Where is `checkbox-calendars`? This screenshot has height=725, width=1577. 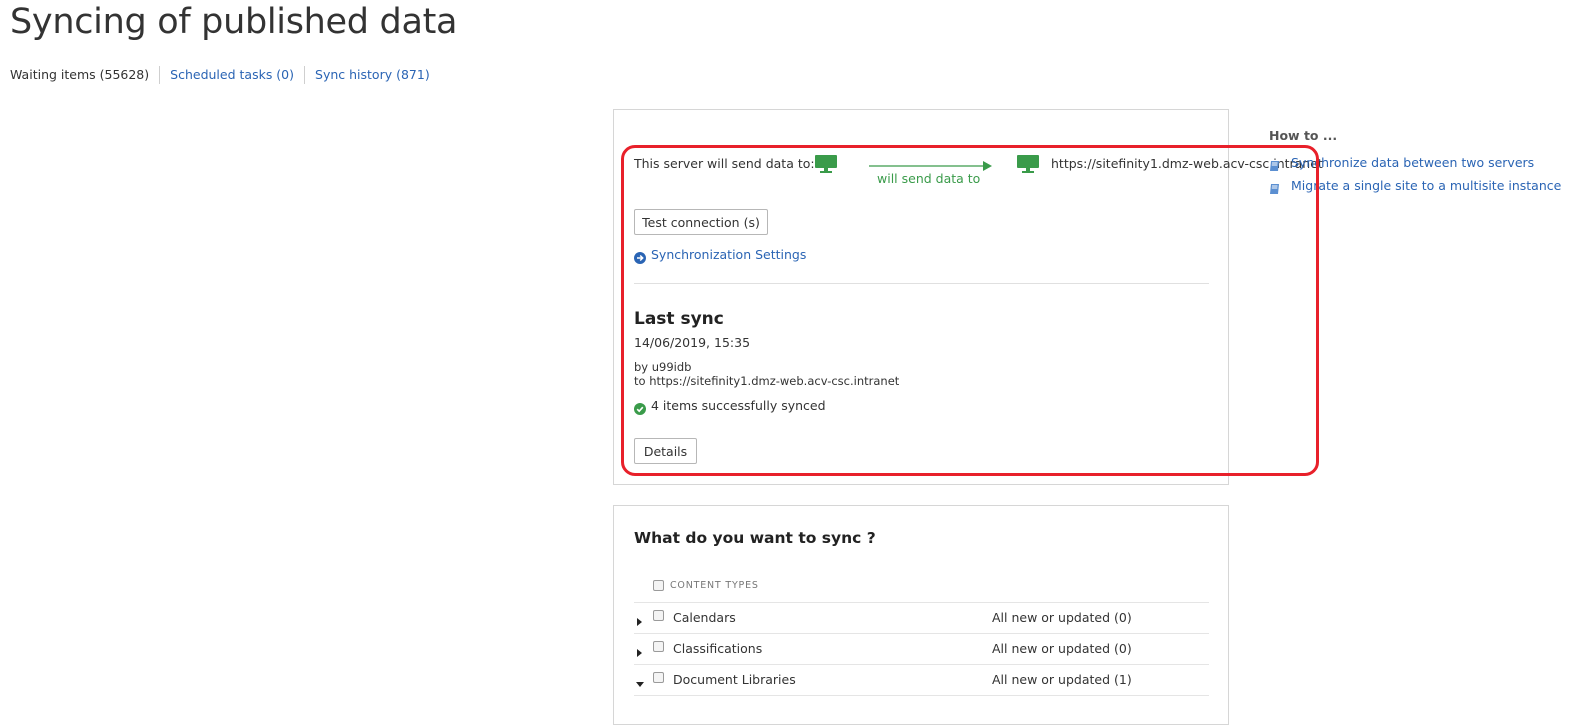 checkbox-calendars is located at coordinates (658, 615).